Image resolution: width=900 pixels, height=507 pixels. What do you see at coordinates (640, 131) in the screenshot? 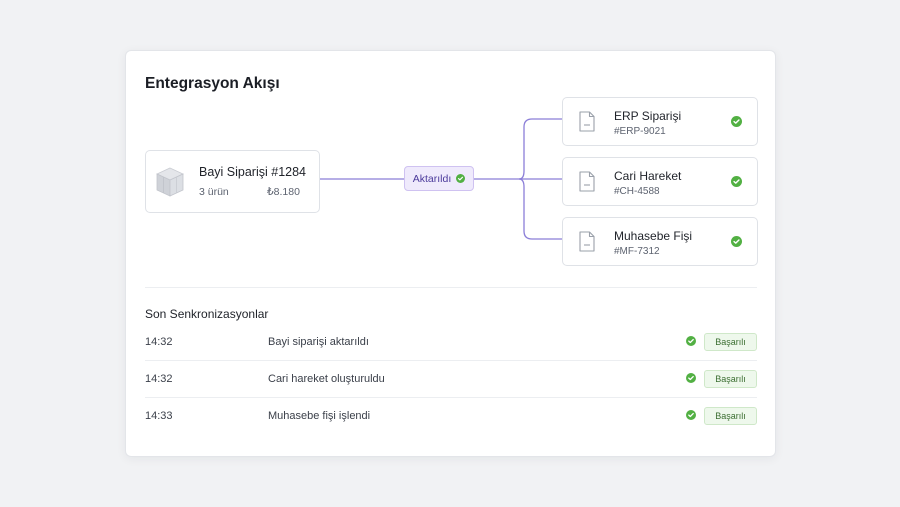
I see `target-code: #ERP-9021` at bounding box center [640, 131].